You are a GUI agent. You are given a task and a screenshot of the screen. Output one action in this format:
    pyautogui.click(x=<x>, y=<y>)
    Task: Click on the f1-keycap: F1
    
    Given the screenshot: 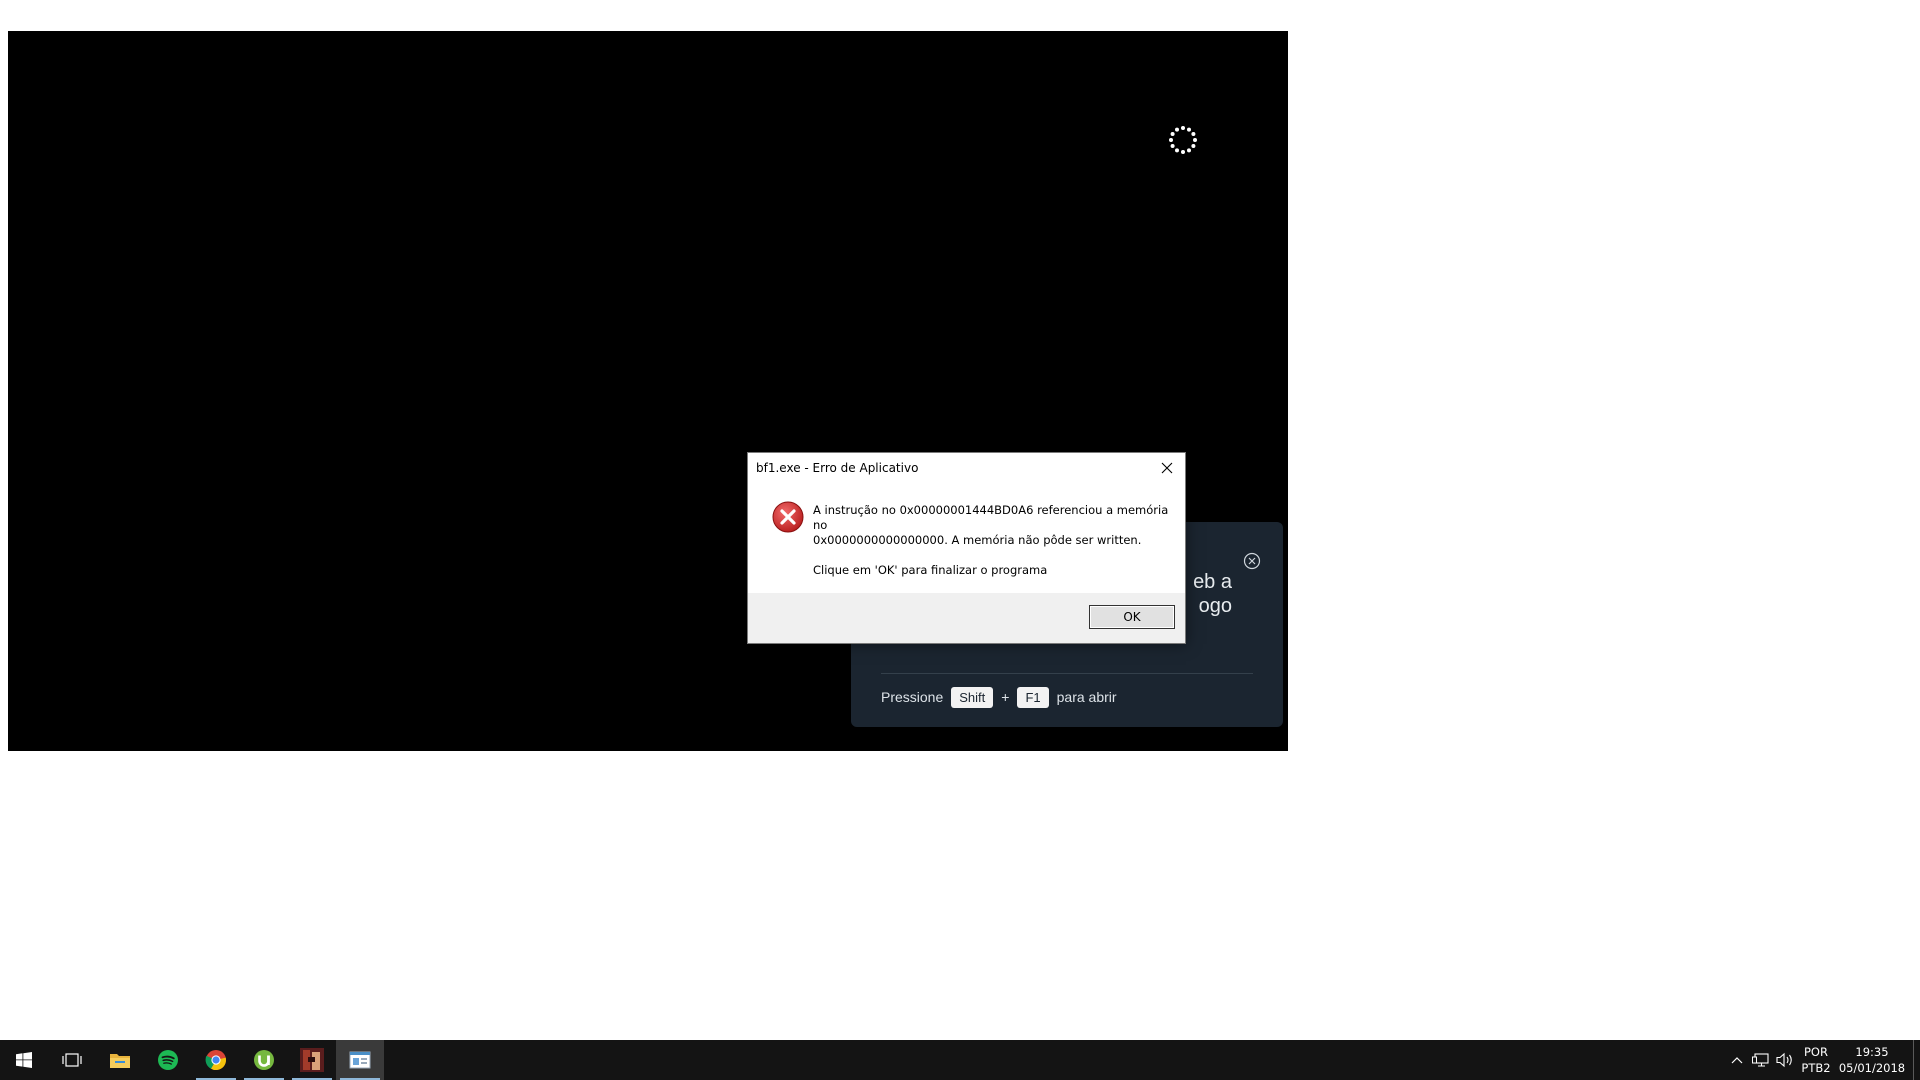 What is the action you would take?
    pyautogui.click(x=1033, y=697)
    